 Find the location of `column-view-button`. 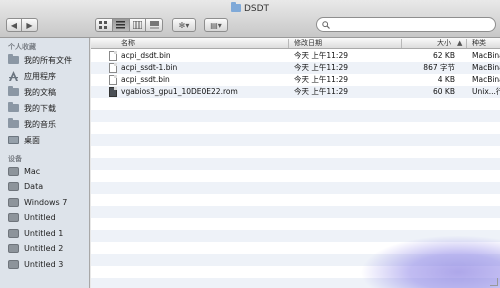

column-view-button is located at coordinates (138, 25).